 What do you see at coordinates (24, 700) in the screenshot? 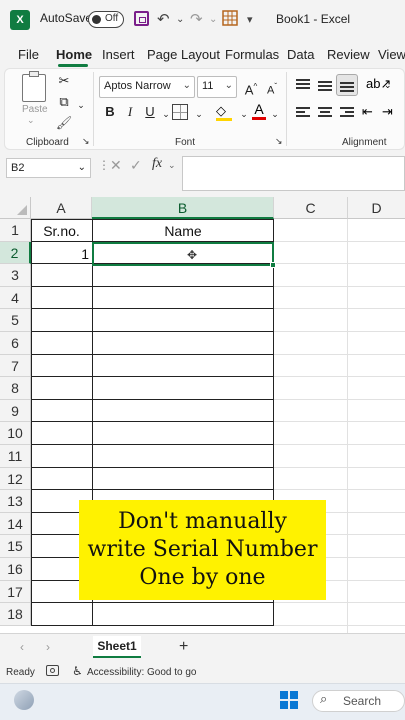
I see `weather-widget-icon` at bounding box center [24, 700].